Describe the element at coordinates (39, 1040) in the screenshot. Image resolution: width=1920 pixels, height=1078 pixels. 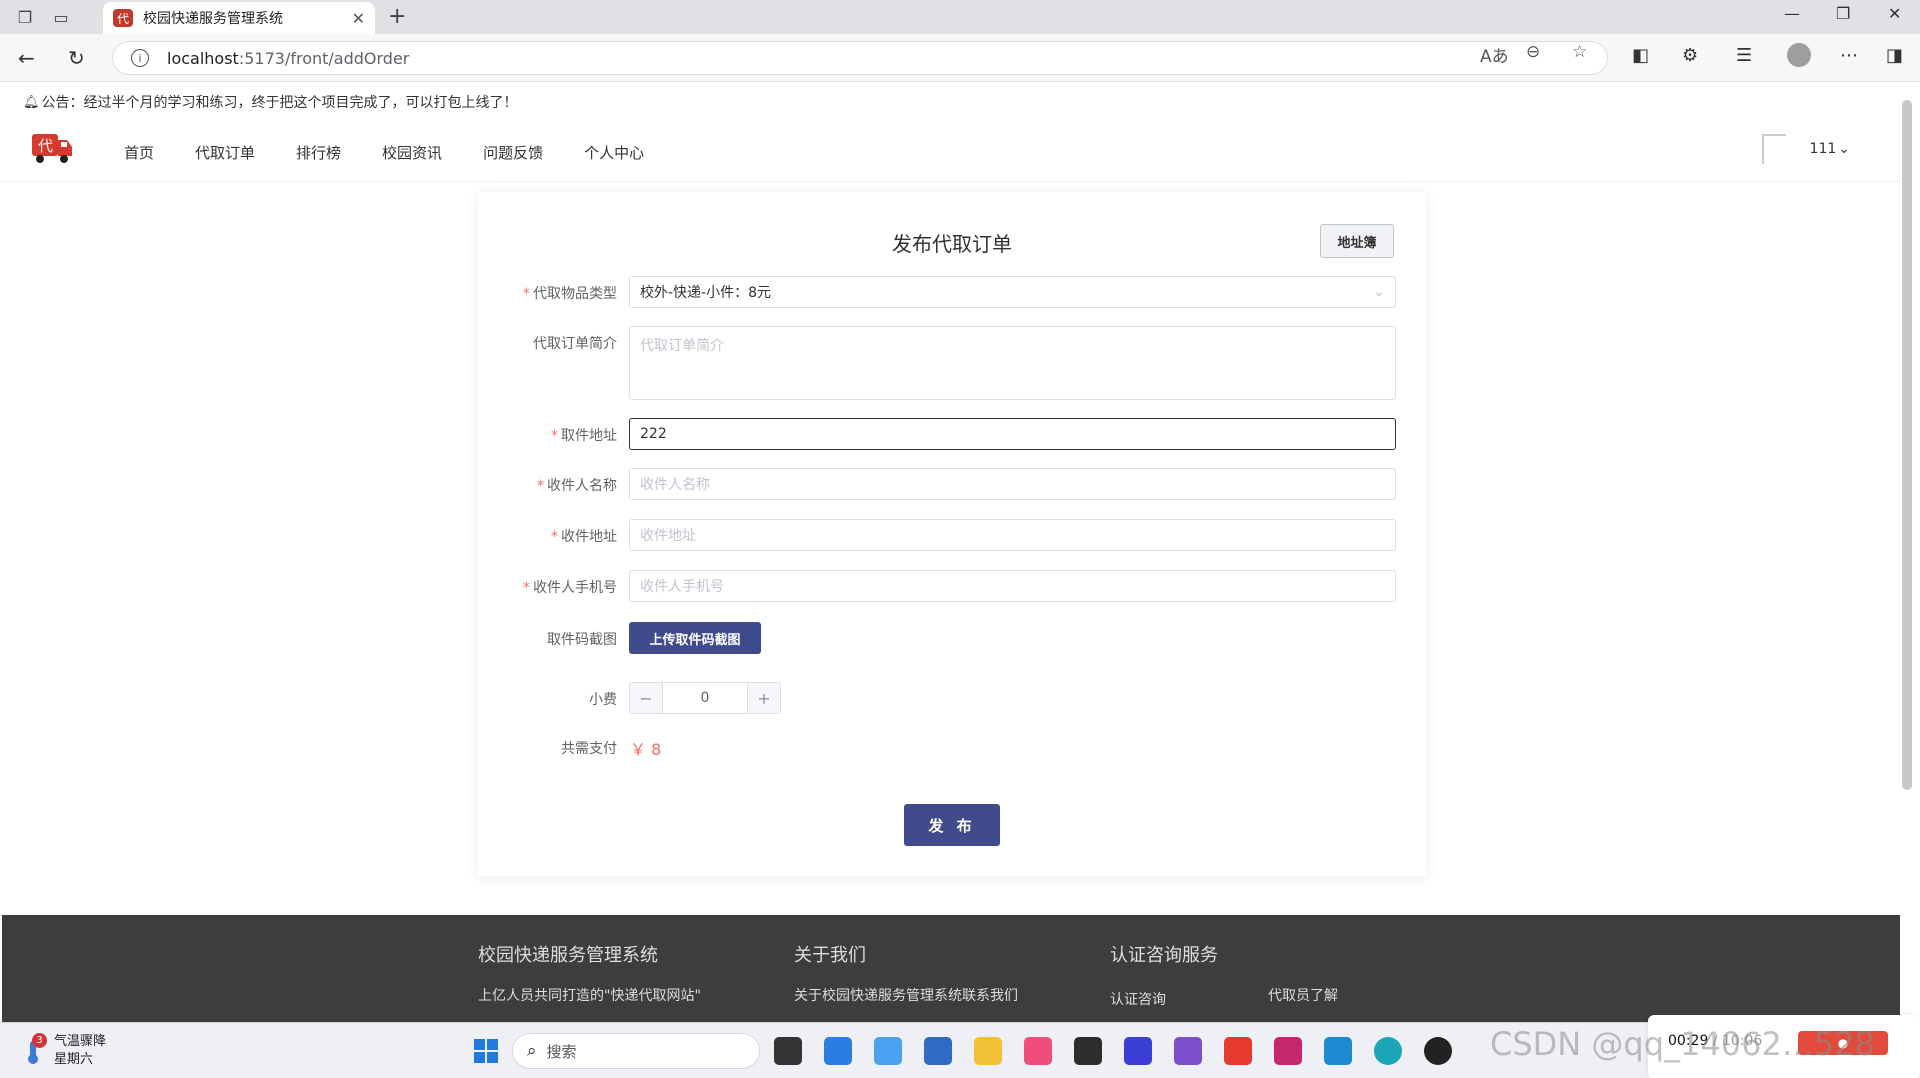
I see `weather-badge: 3` at that location.